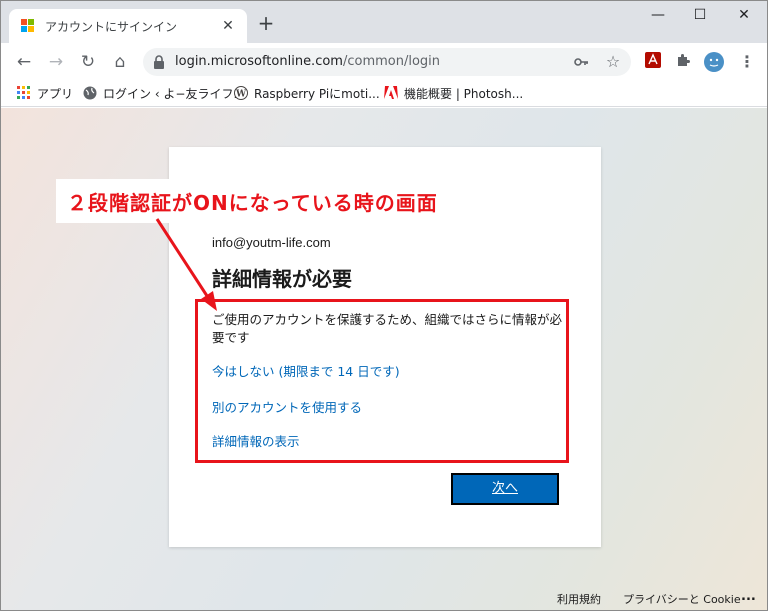 The width and height of the screenshot is (768, 611). I want to click on bookmark-star-icon: ☆, so click(613, 62).